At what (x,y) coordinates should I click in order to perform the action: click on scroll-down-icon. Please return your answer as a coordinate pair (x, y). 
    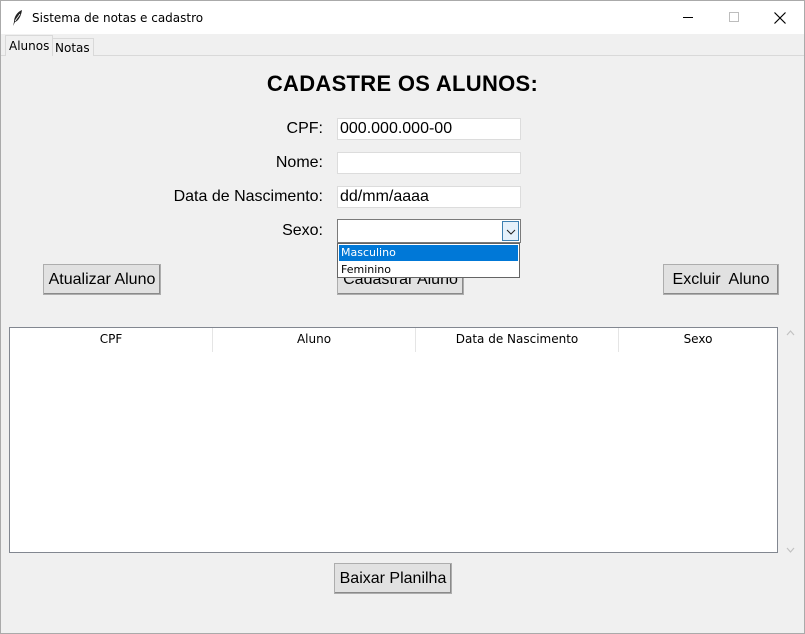
    Looking at the image, I should click on (790, 549).